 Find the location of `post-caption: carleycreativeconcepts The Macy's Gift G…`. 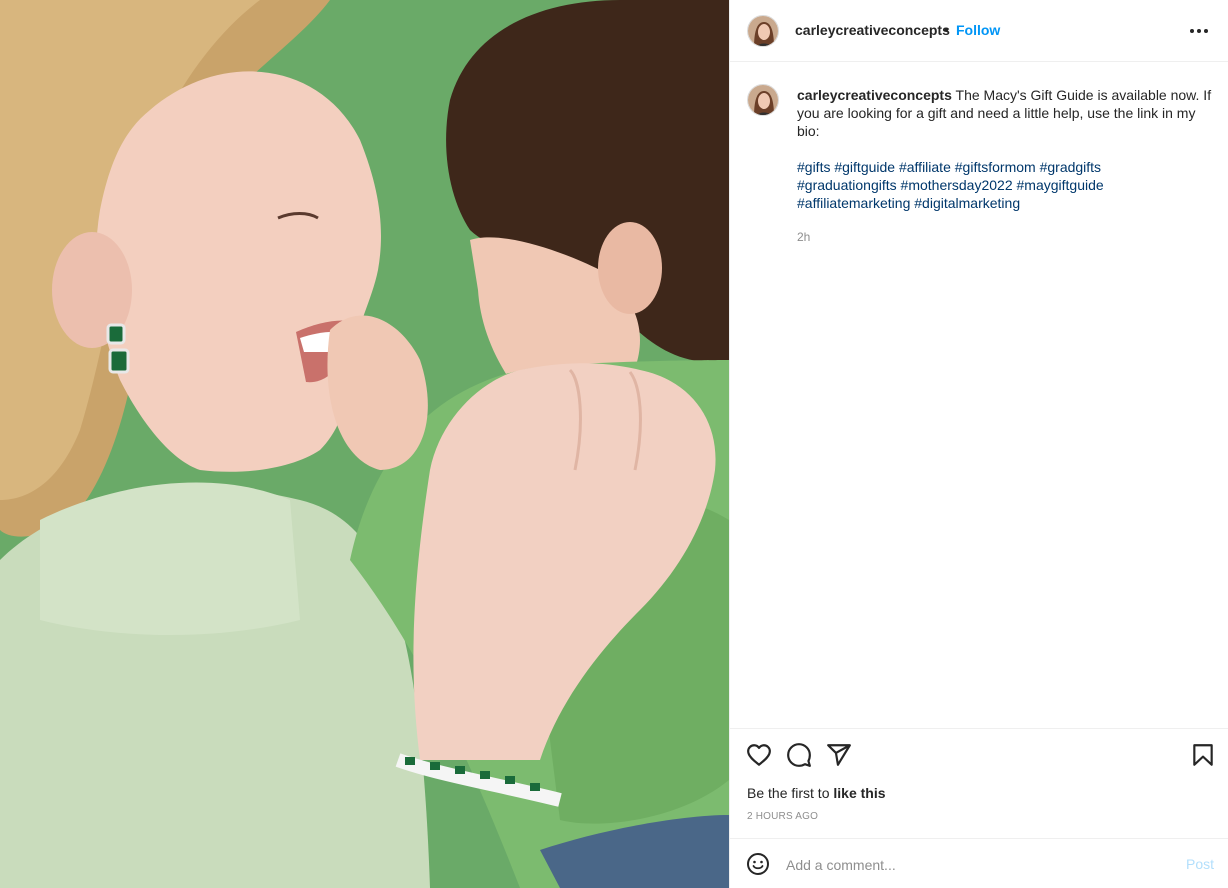

post-caption: carleycreativeconcepts The Macy's Gift G… is located at coordinates (1006, 166).